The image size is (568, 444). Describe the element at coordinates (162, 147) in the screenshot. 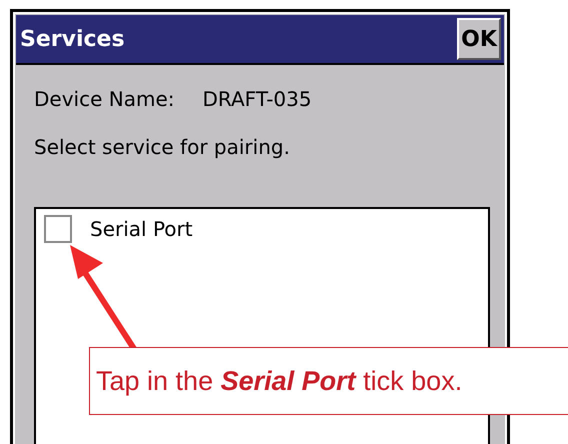

I see `instruction-text: Select service for pairing.` at that location.